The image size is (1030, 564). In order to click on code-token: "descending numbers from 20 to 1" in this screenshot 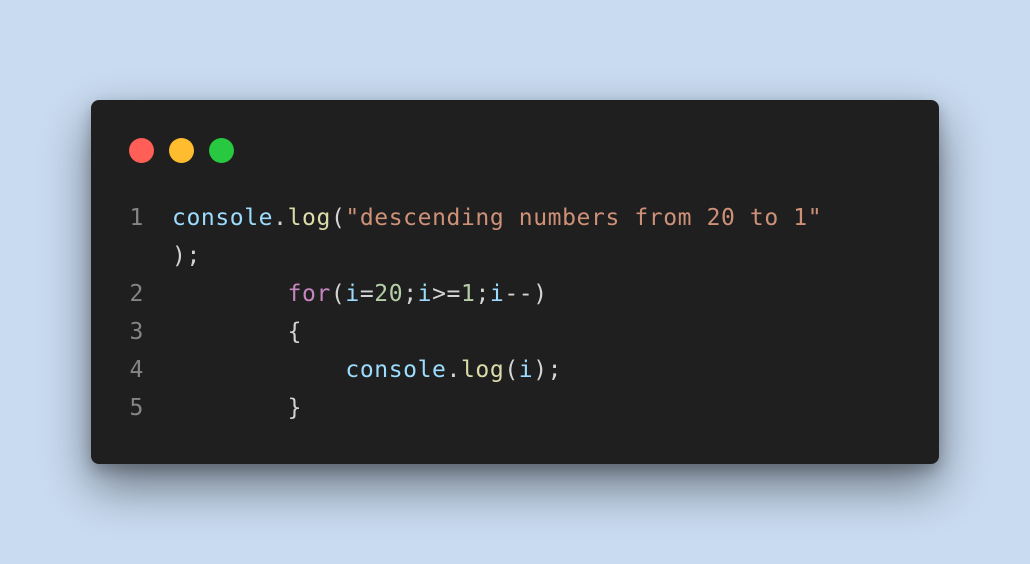, I will do `click(584, 218)`.